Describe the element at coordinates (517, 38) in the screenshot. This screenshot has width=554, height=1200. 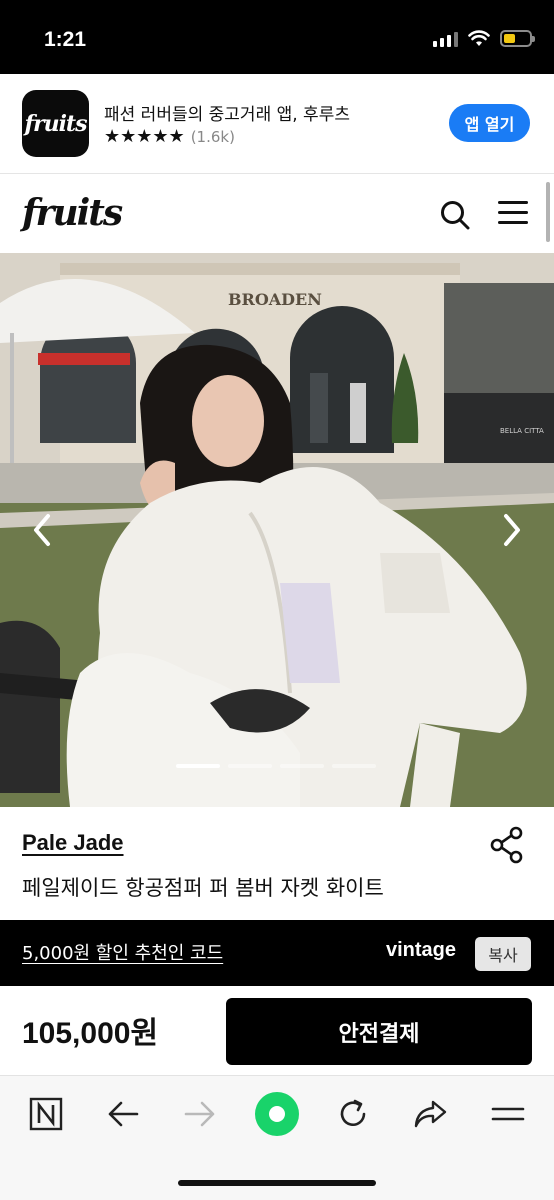
I see `battery-icon` at that location.